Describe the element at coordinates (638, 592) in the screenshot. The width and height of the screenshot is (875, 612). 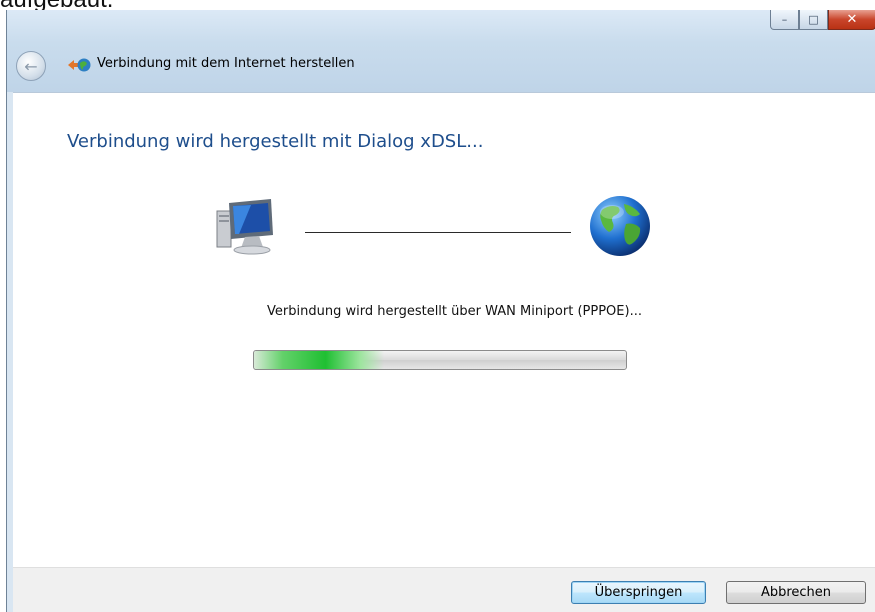
I see `skip-button: Überspringen` at that location.